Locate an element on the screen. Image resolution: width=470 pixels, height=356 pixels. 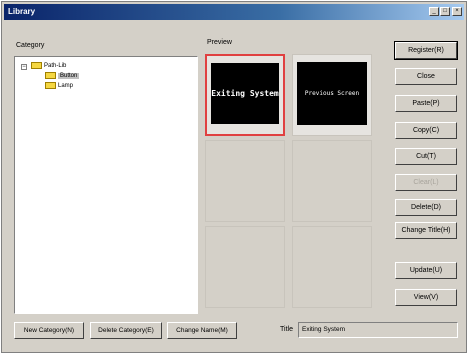
collapse-icon: − is located at coordinates (24, 67).